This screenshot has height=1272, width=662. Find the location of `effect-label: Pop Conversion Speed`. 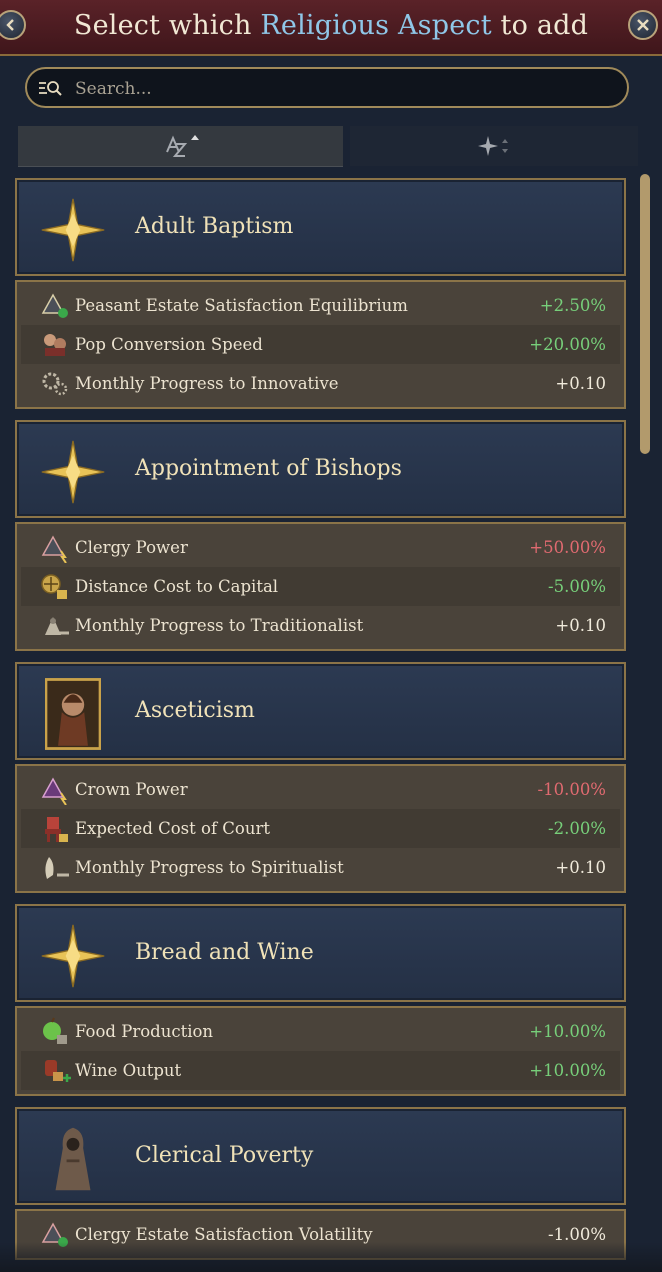

effect-label: Pop Conversion Speed is located at coordinates (169, 344).